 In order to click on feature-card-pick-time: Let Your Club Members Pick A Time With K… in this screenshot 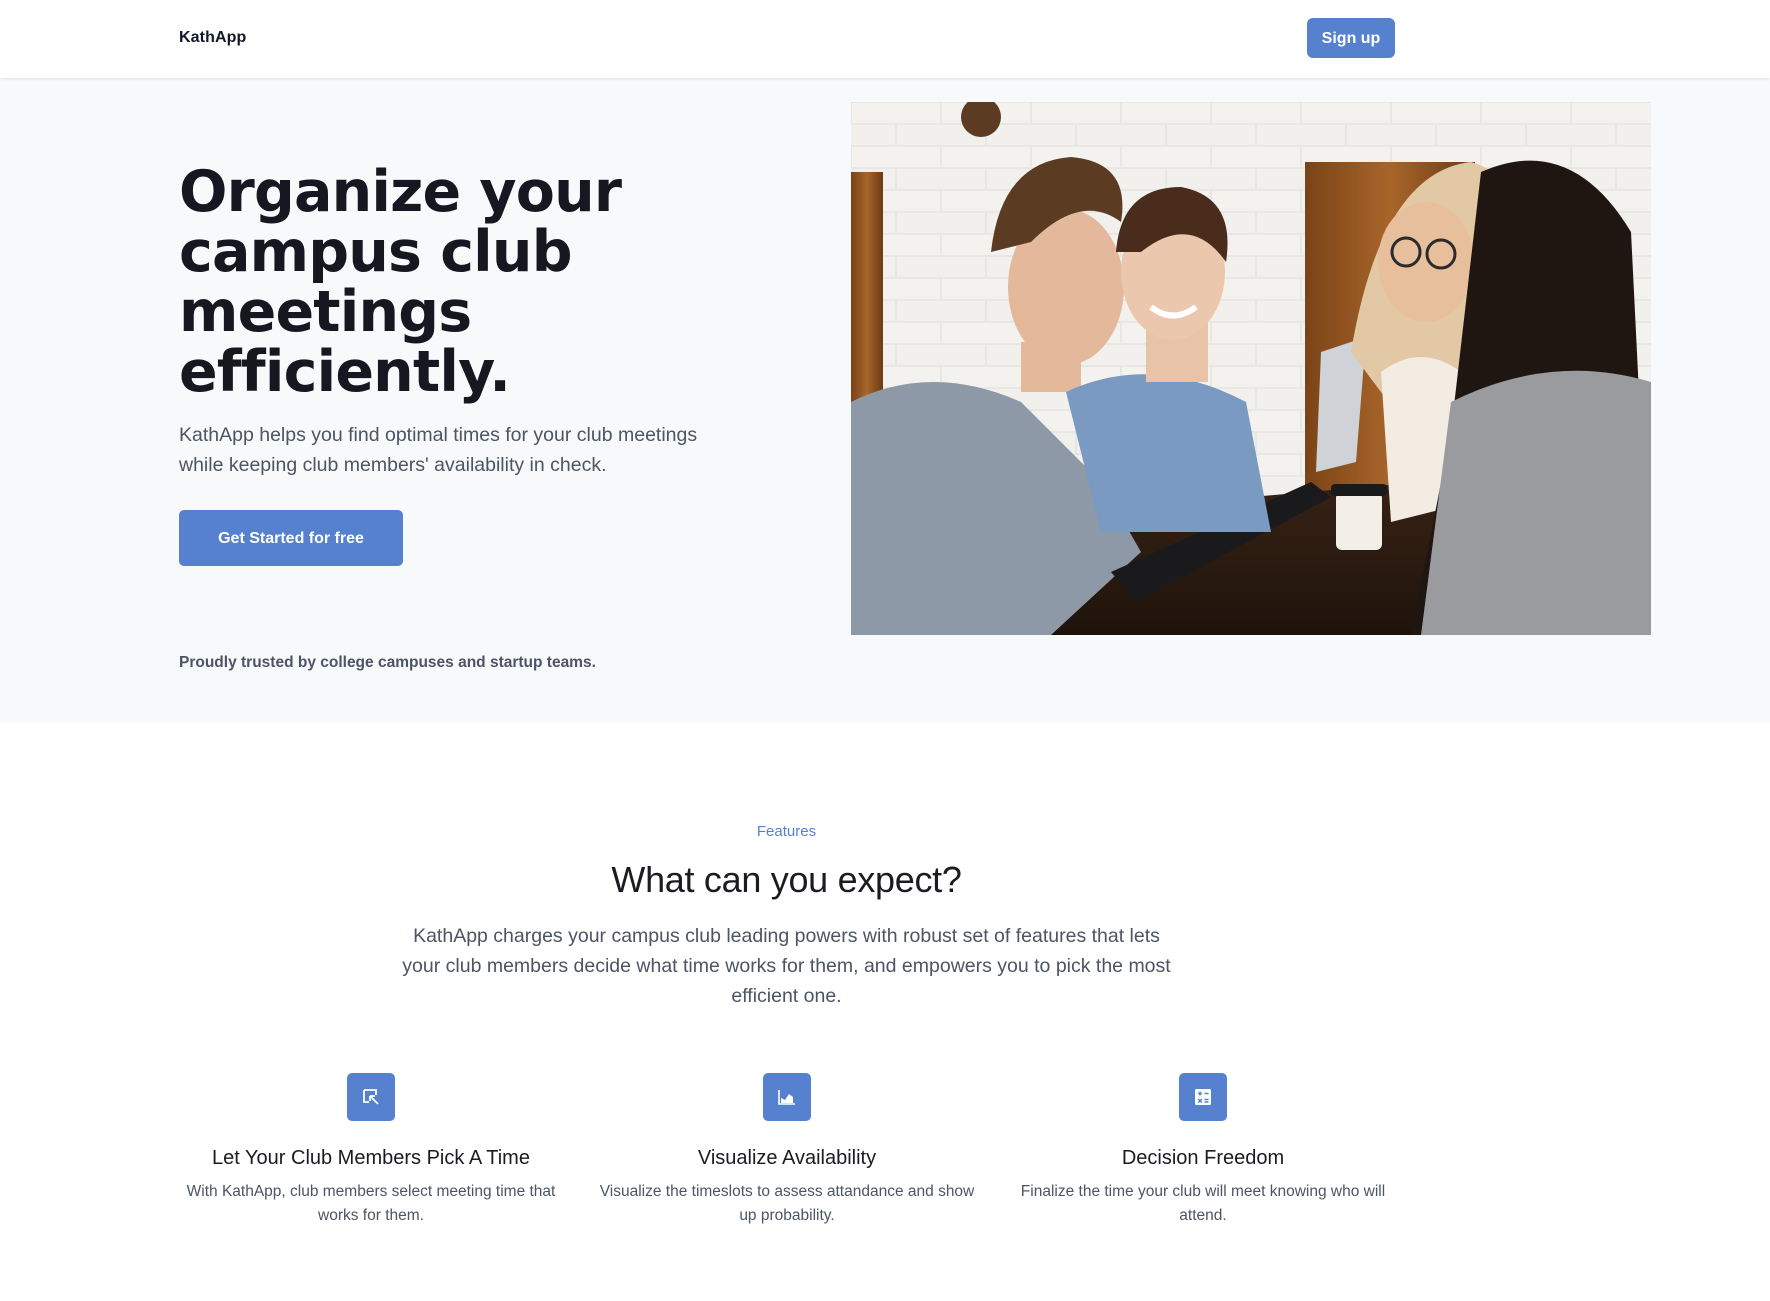, I will do `click(371, 1150)`.